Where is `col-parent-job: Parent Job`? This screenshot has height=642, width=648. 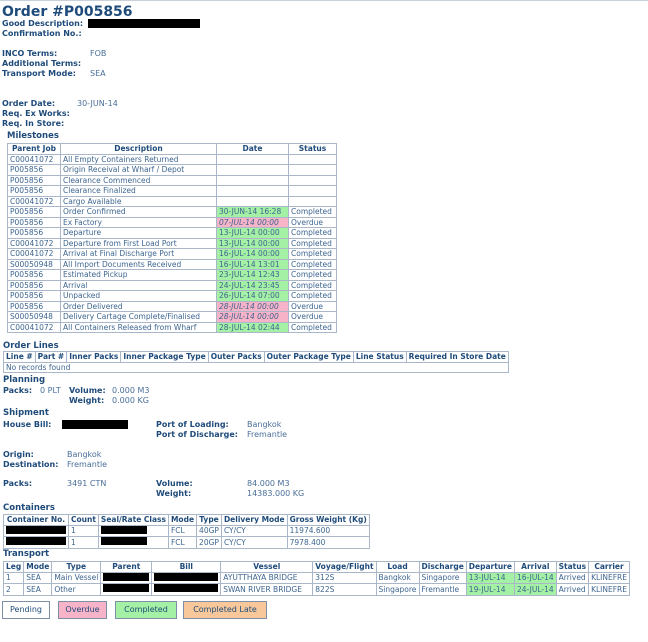 col-parent-job: Parent Job is located at coordinates (34, 149).